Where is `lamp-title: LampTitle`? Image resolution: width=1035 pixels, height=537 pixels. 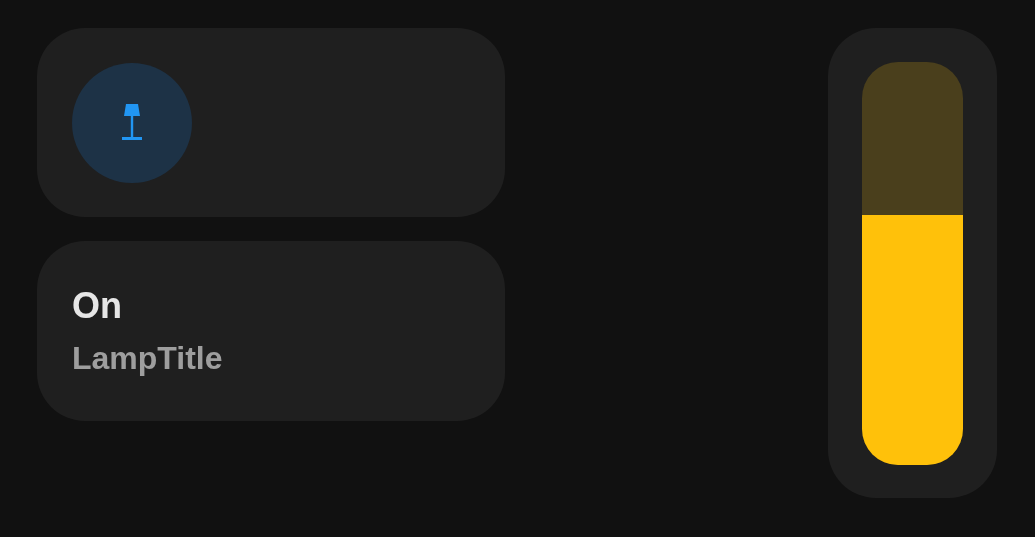
lamp-title: LampTitle is located at coordinates (148, 358).